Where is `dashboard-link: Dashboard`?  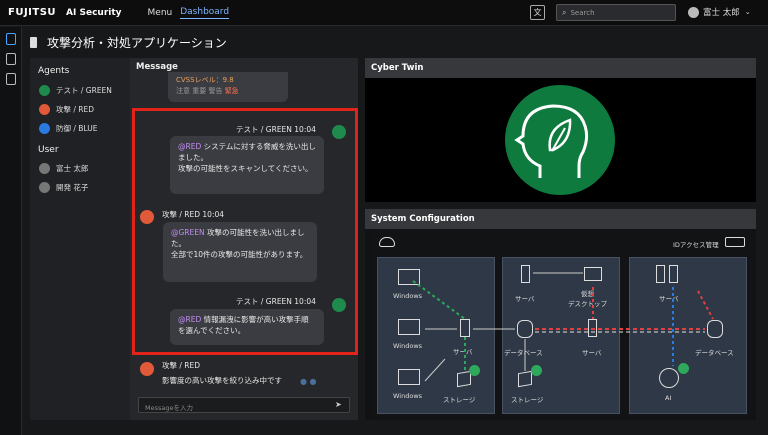
dashboard-link: Dashboard is located at coordinates (205, 13).